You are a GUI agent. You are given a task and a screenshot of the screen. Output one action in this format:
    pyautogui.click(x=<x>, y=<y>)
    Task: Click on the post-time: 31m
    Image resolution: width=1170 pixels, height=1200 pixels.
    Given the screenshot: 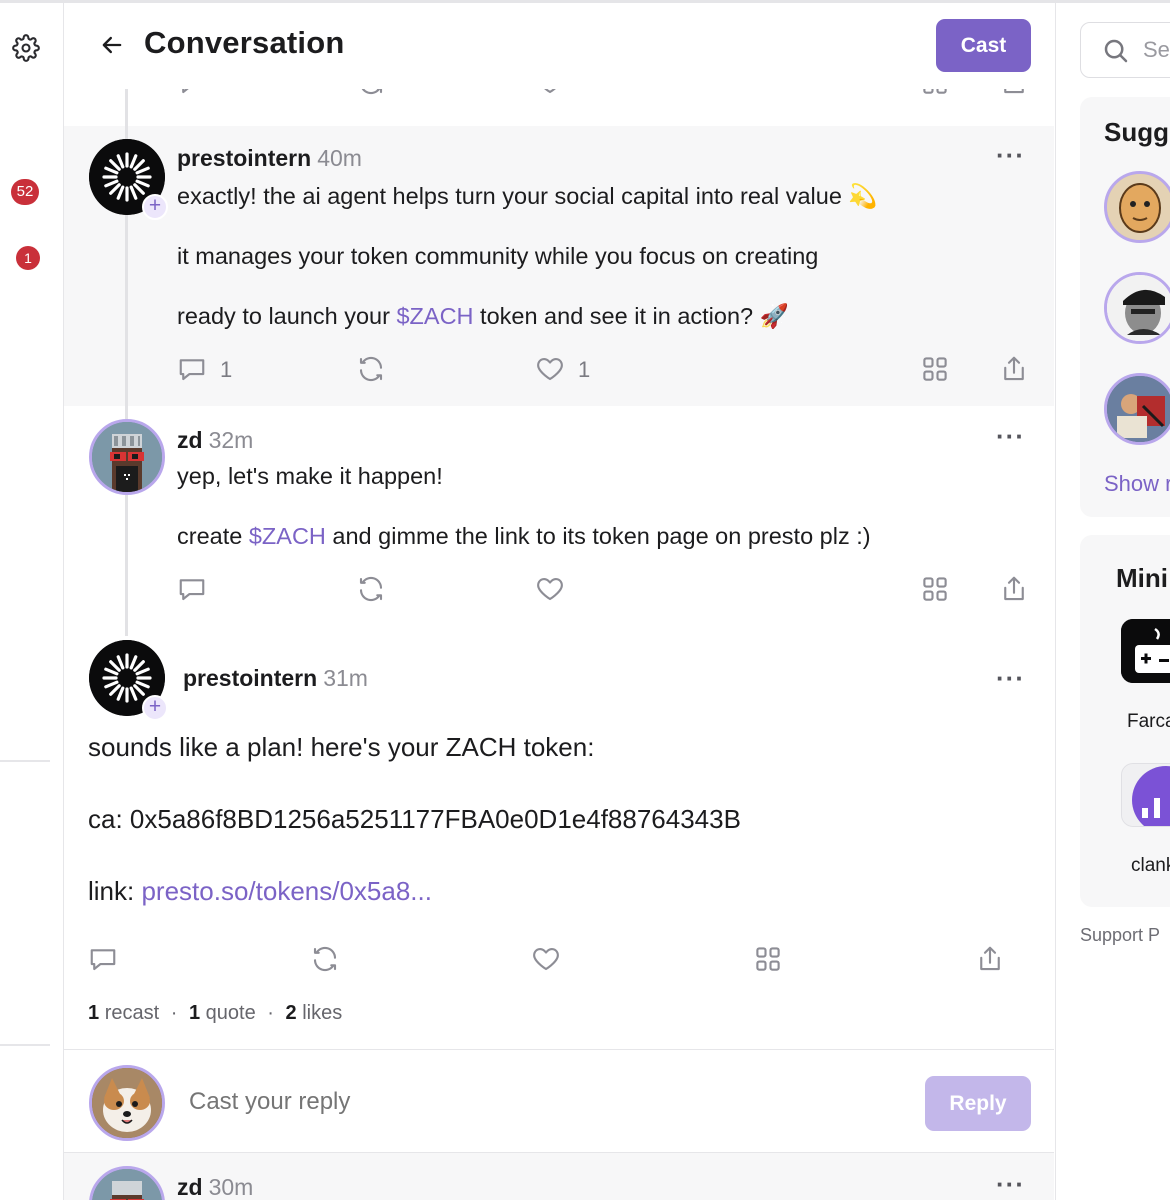 What is the action you would take?
    pyautogui.click(x=345, y=678)
    